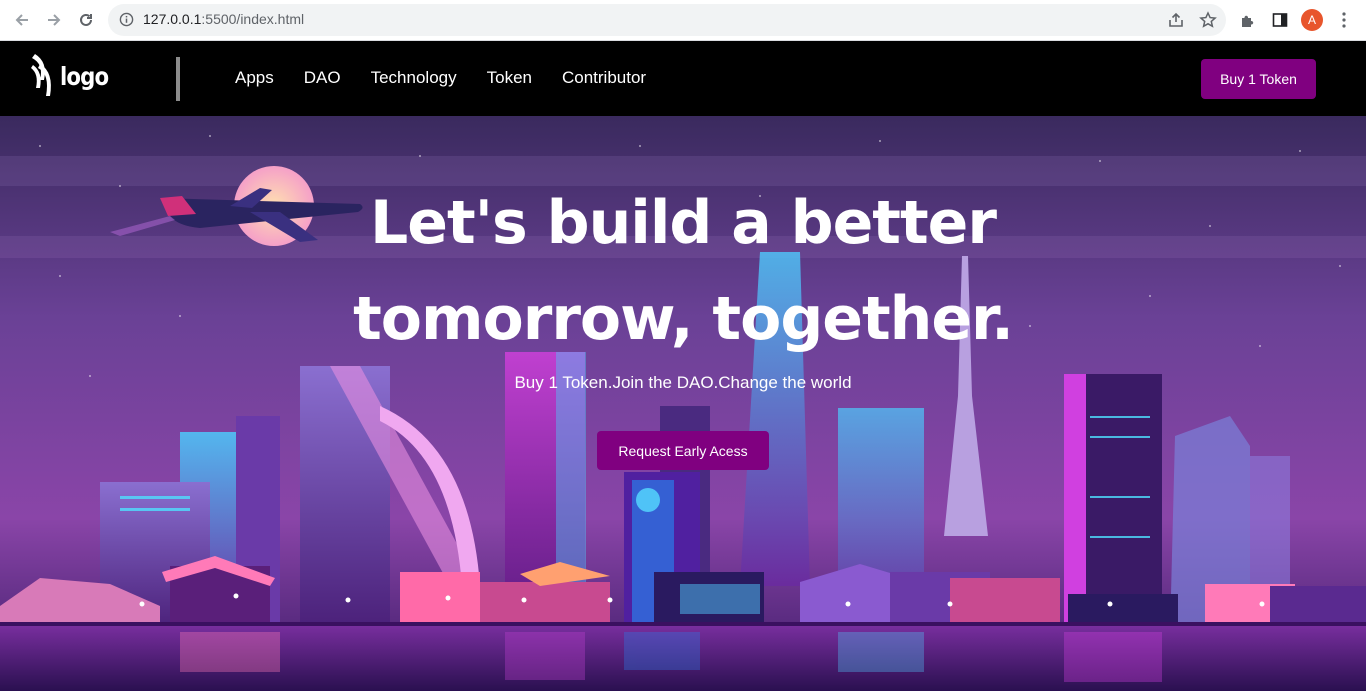 The image size is (1366, 691). Describe the element at coordinates (683, 450) in the screenshot. I see `request-early-access-button: Request Early Acess` at that location.